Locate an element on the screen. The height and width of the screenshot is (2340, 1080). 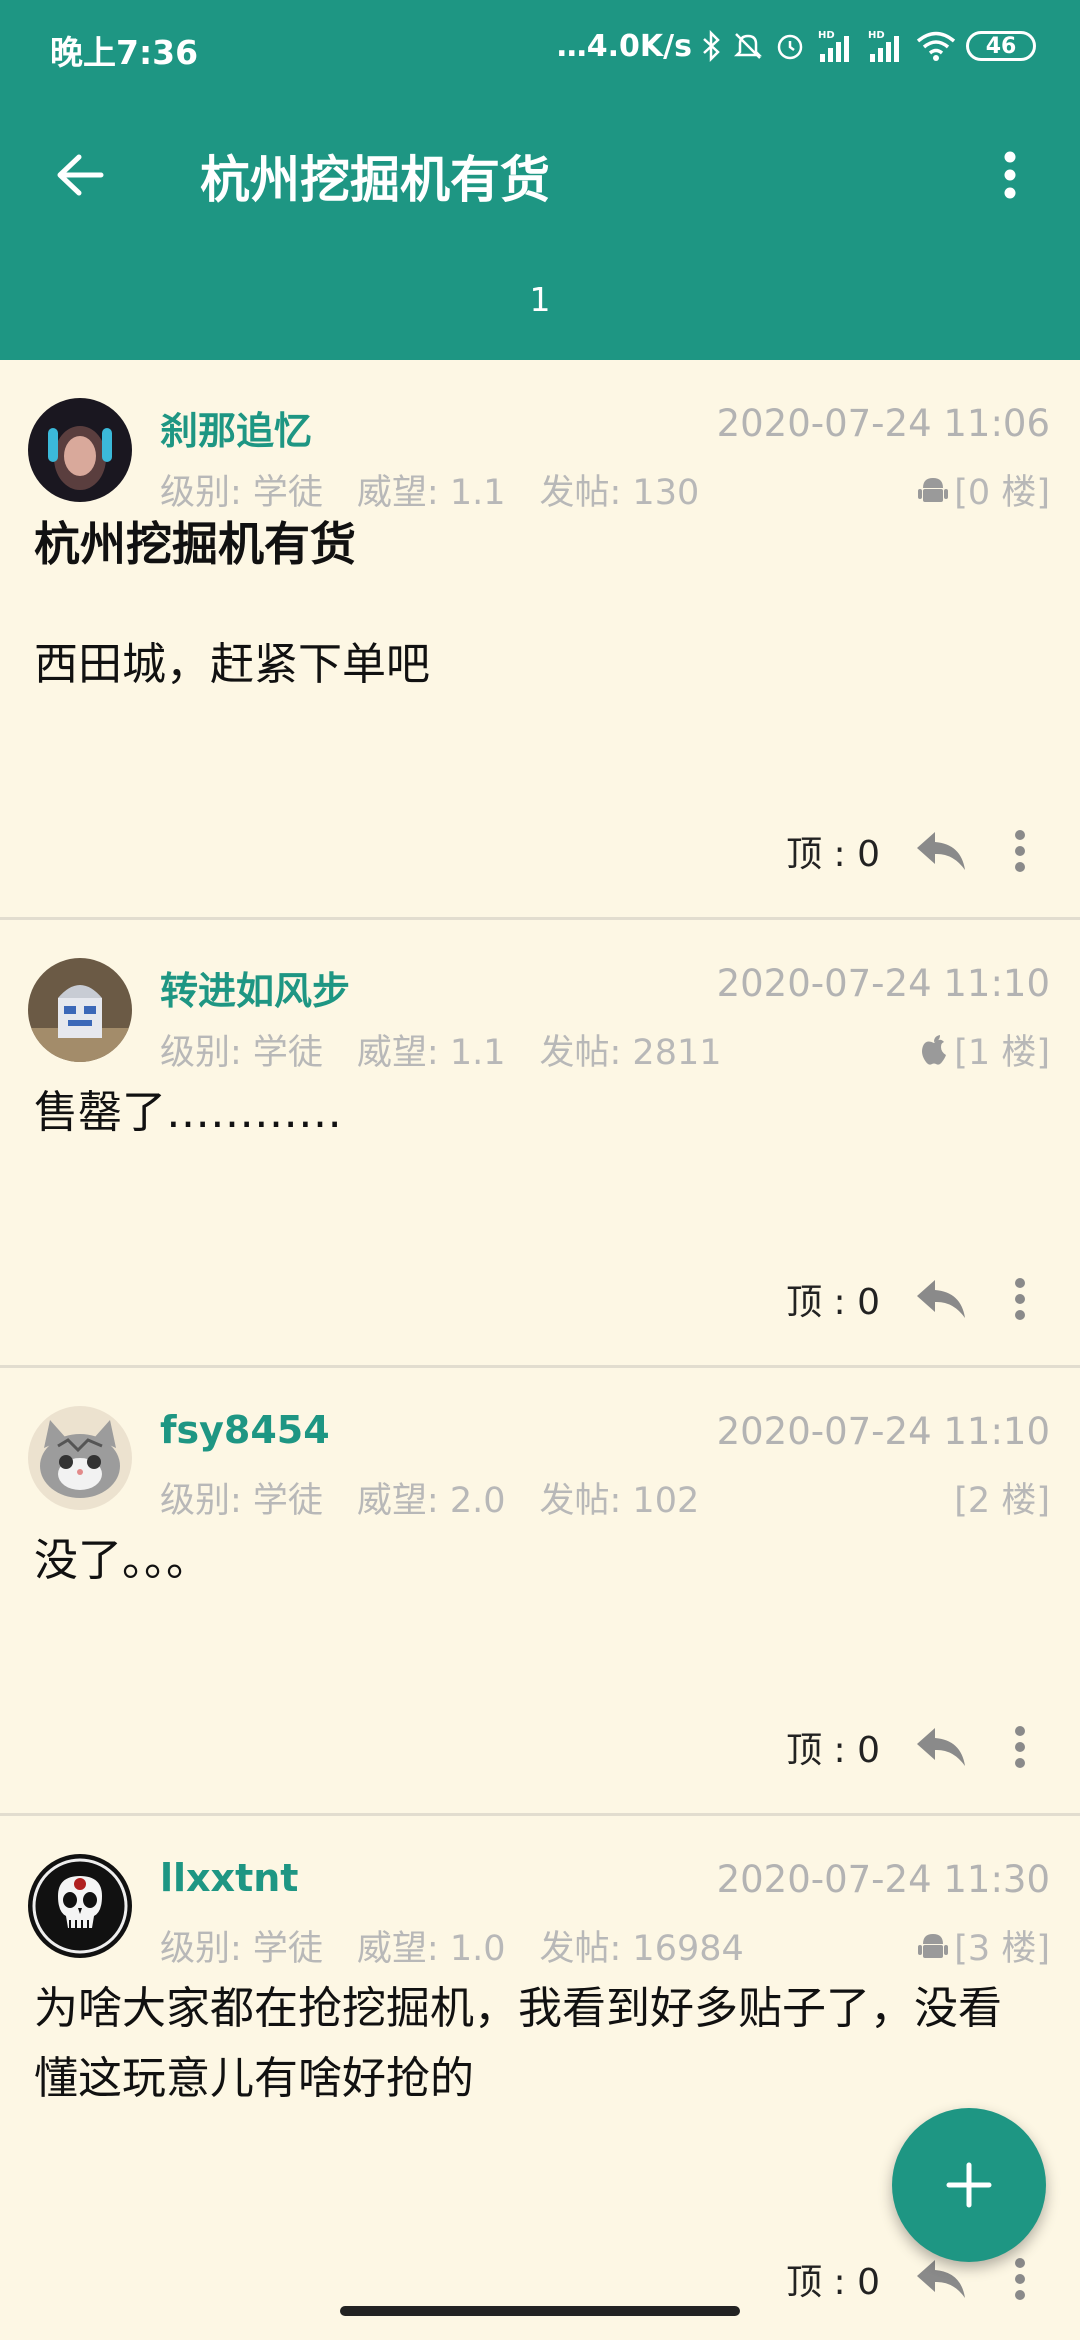
status-icons: …4.0K/s HD HD 46 is located at coordinates (796, 46).